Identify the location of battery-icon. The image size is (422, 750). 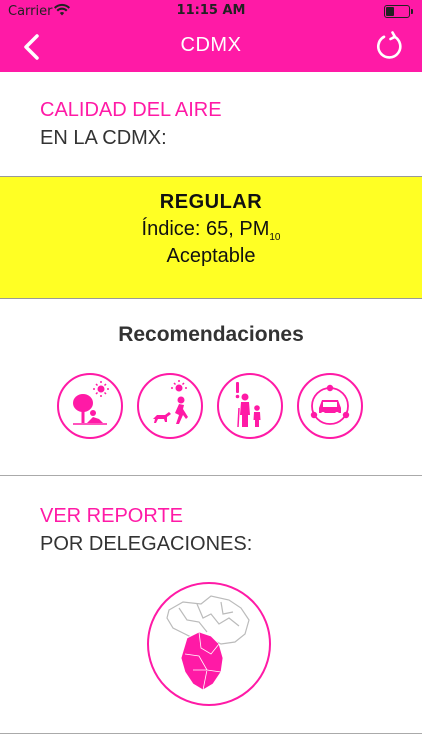
(398, 11).